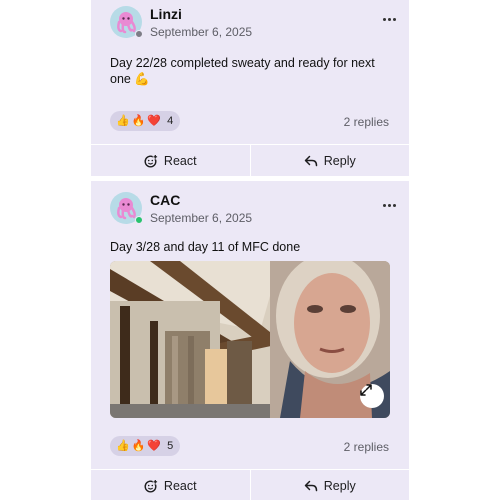 This screenshot has height=500, width=500. I want to click on reactions-summary: 👍 🔥 ❤️ 4, so click(145, 121).